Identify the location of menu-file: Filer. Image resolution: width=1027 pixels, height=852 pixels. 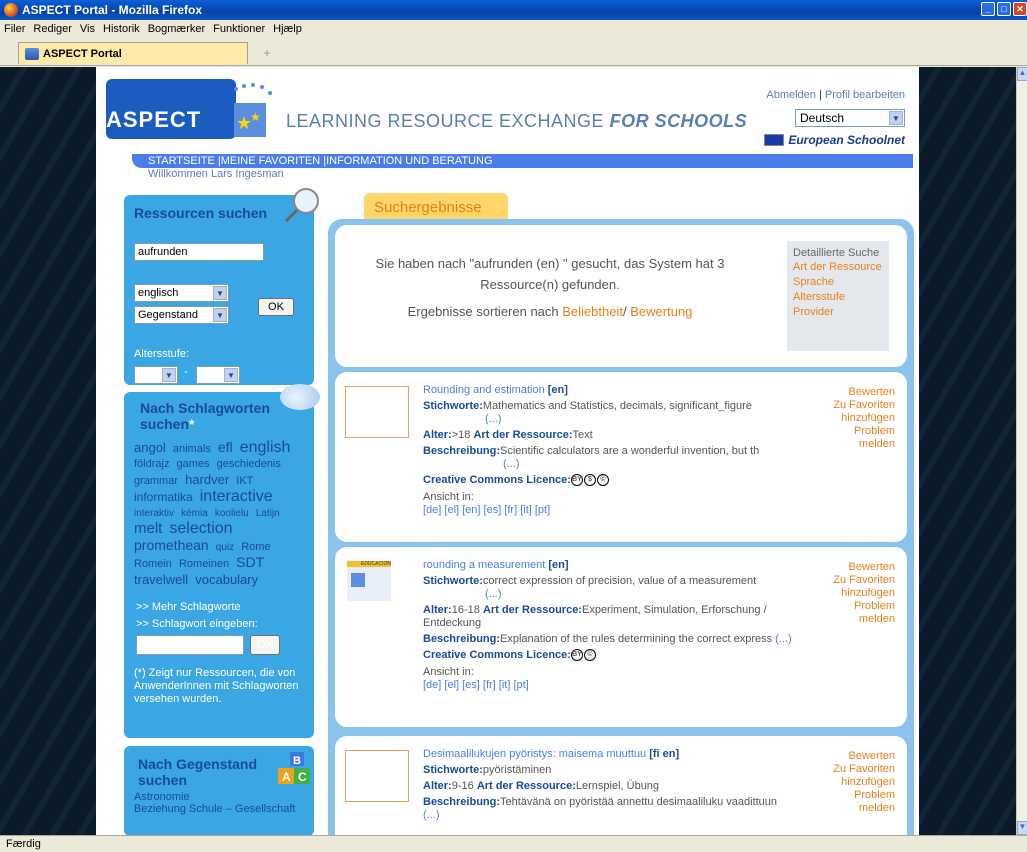
(14, 29).